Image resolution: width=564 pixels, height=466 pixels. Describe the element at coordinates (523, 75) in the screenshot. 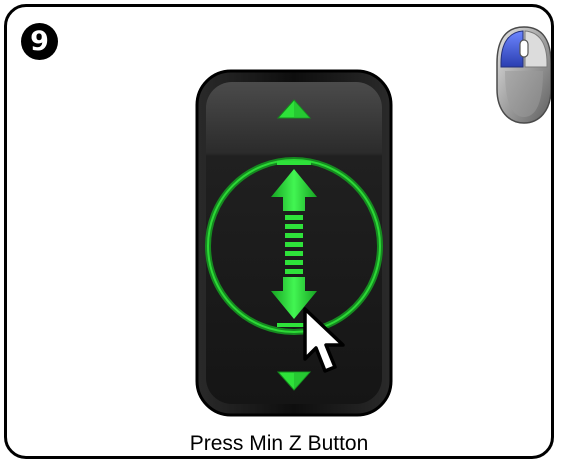

I see `mouse-icon` at that location.